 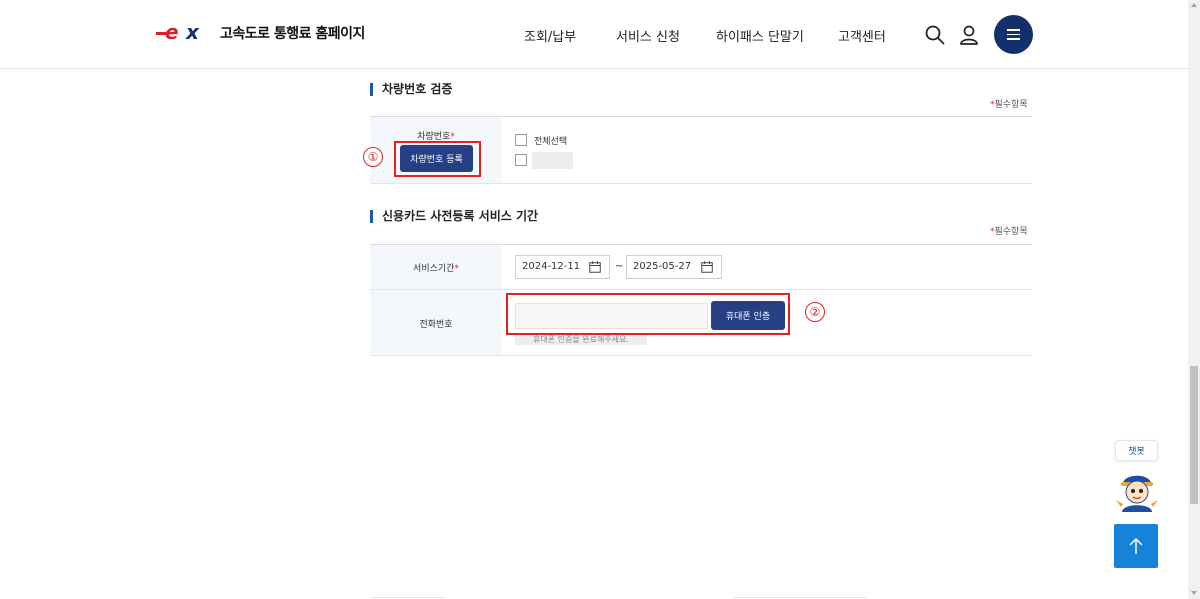 I want to click on bottom-divider-right, so click(x=800, y=597).